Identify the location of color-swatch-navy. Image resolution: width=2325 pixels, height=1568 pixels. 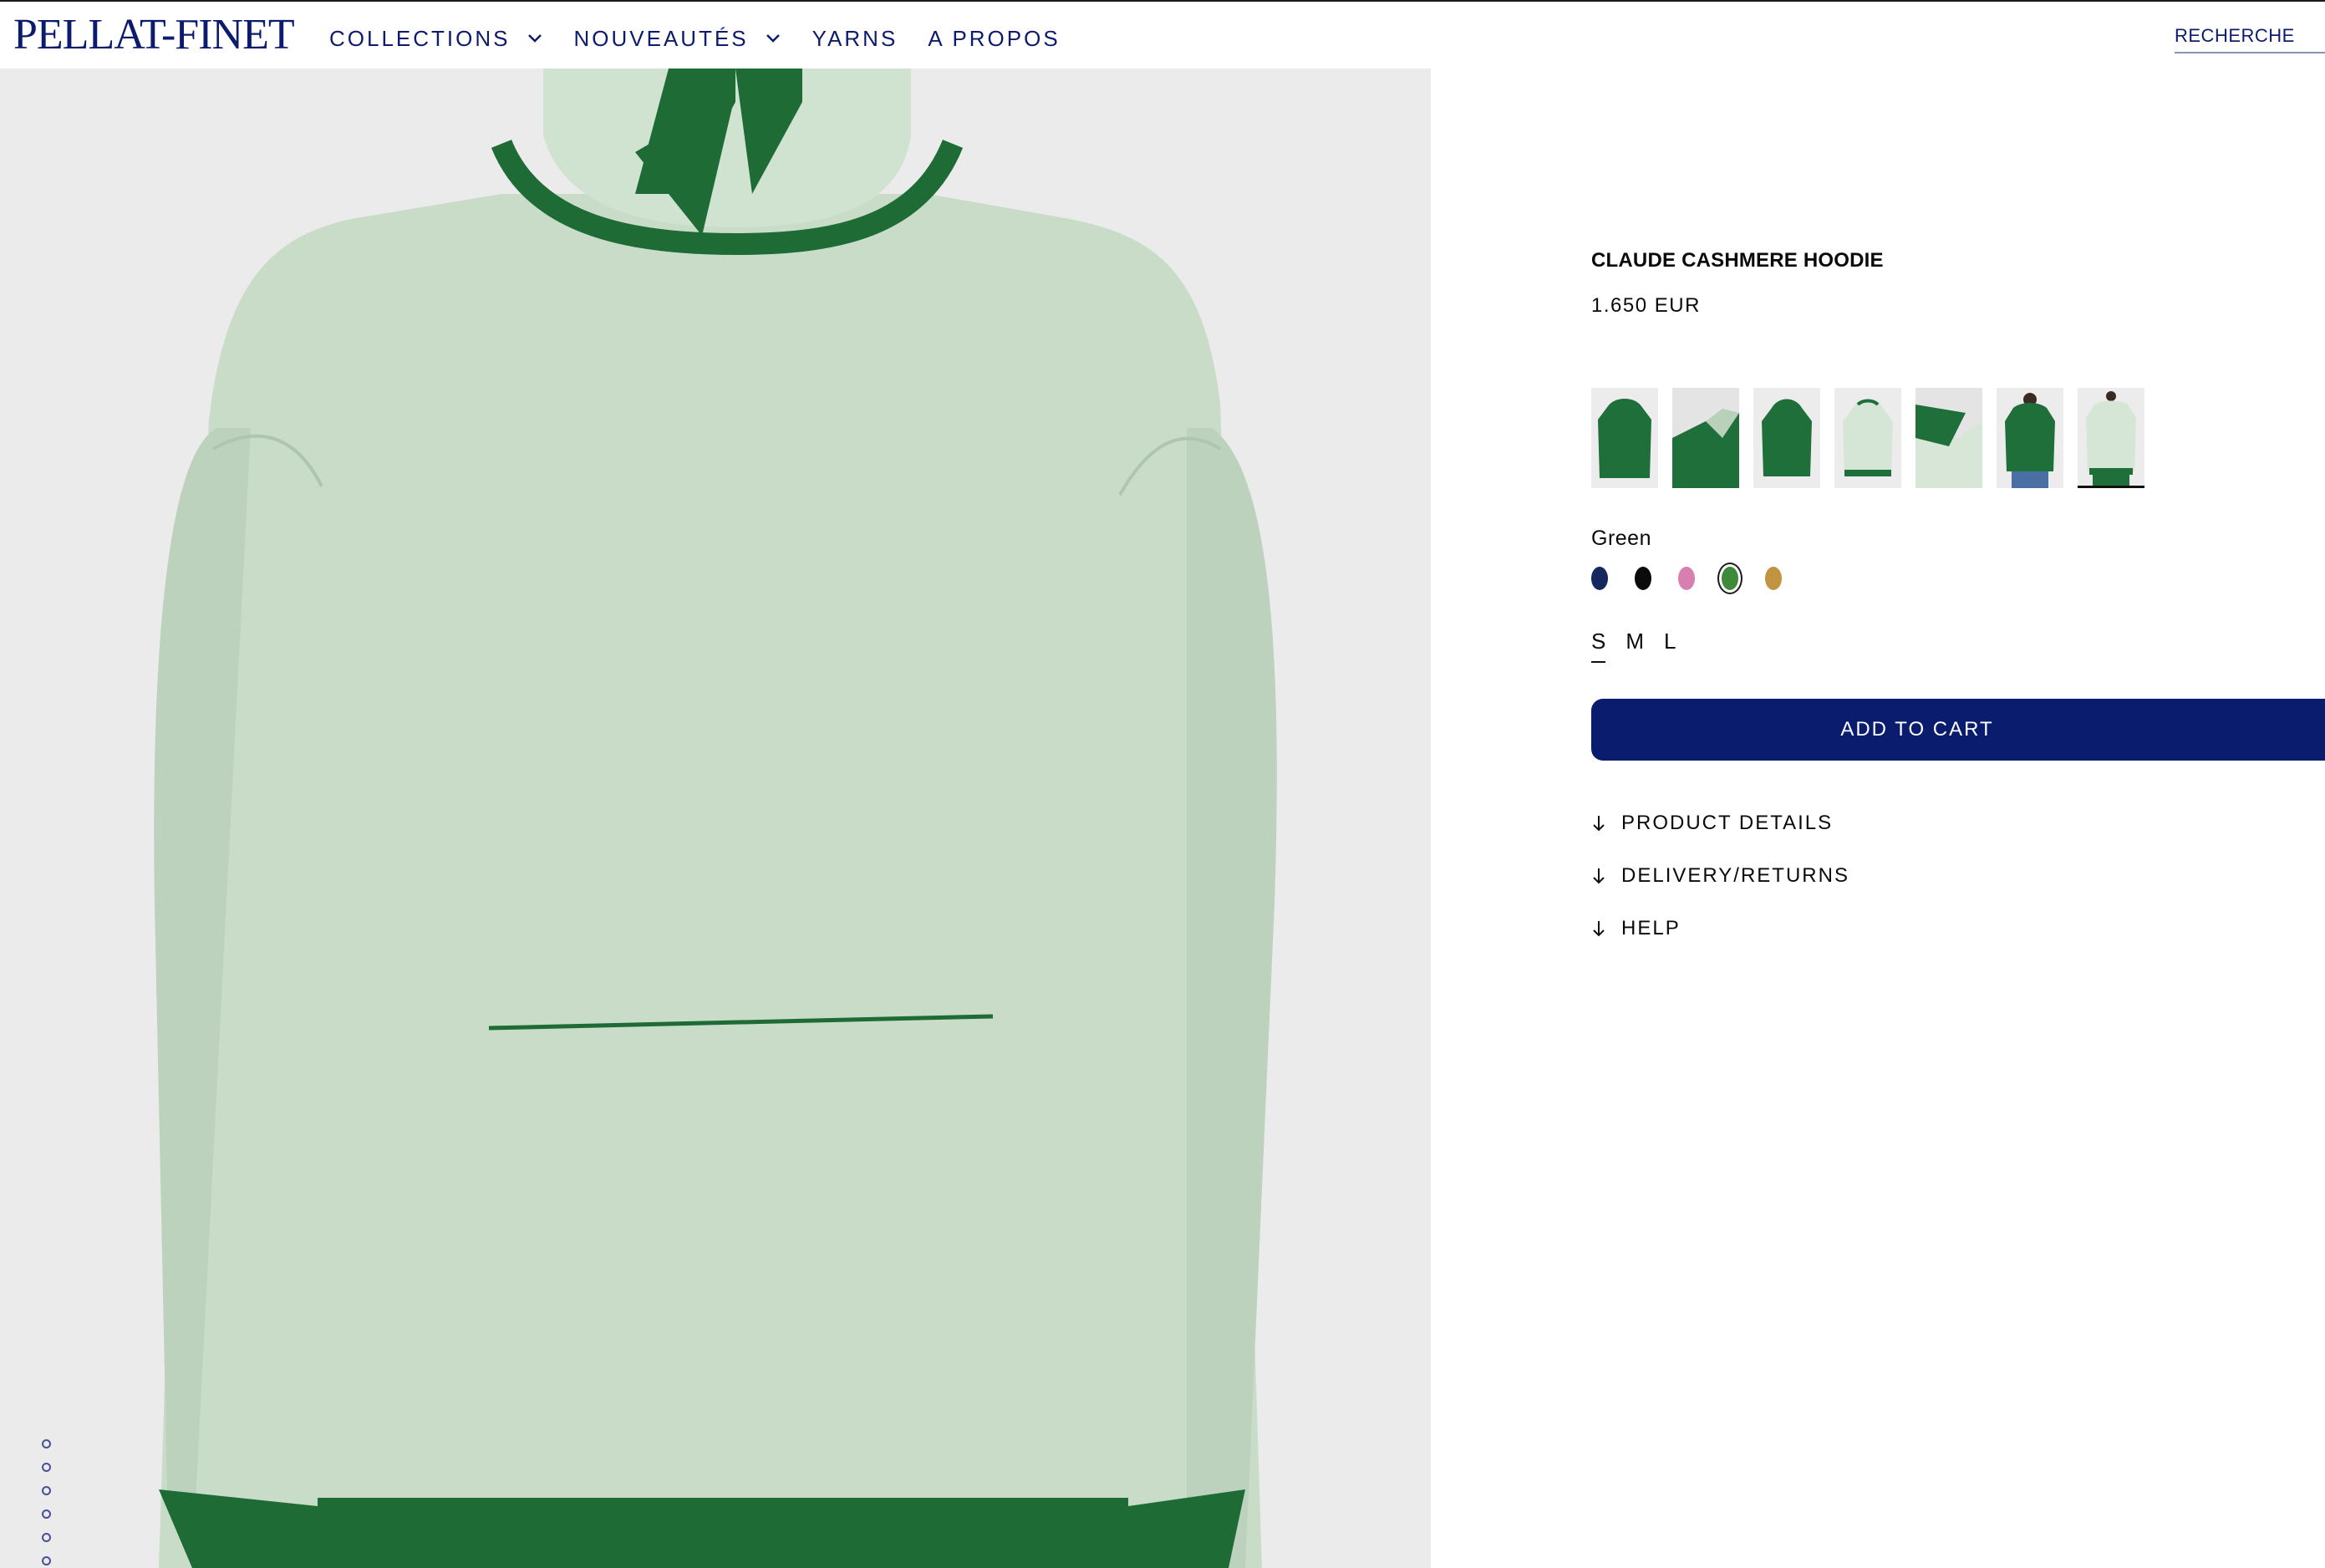
(1599, 578).